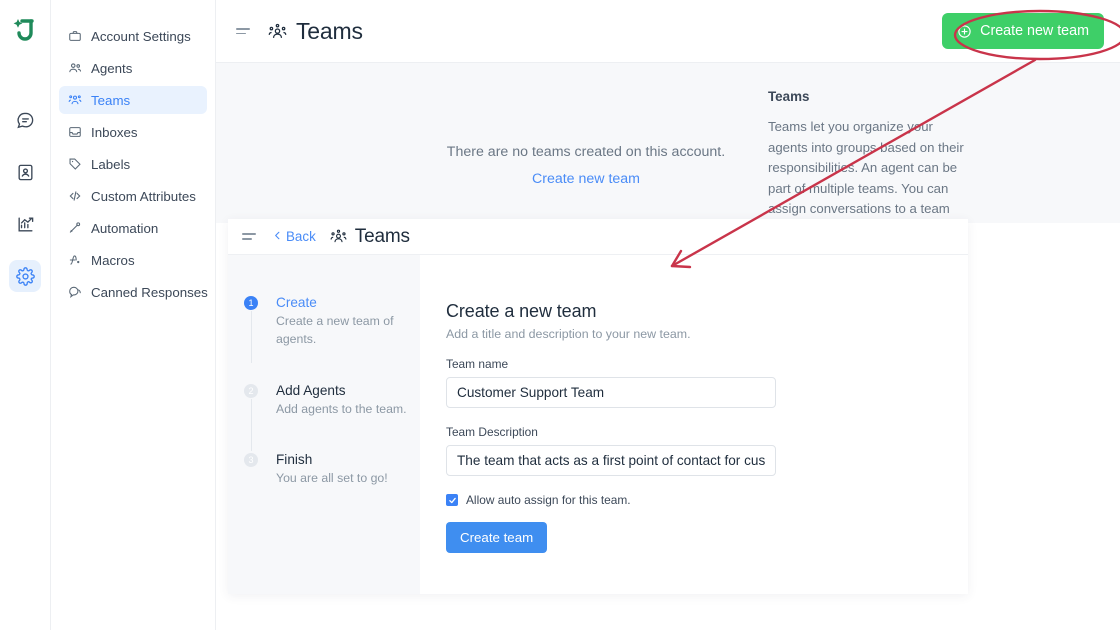  I want to click on wizard-step-add-agents: 2 Add Agents Add agents to the team., so click(332, 416).